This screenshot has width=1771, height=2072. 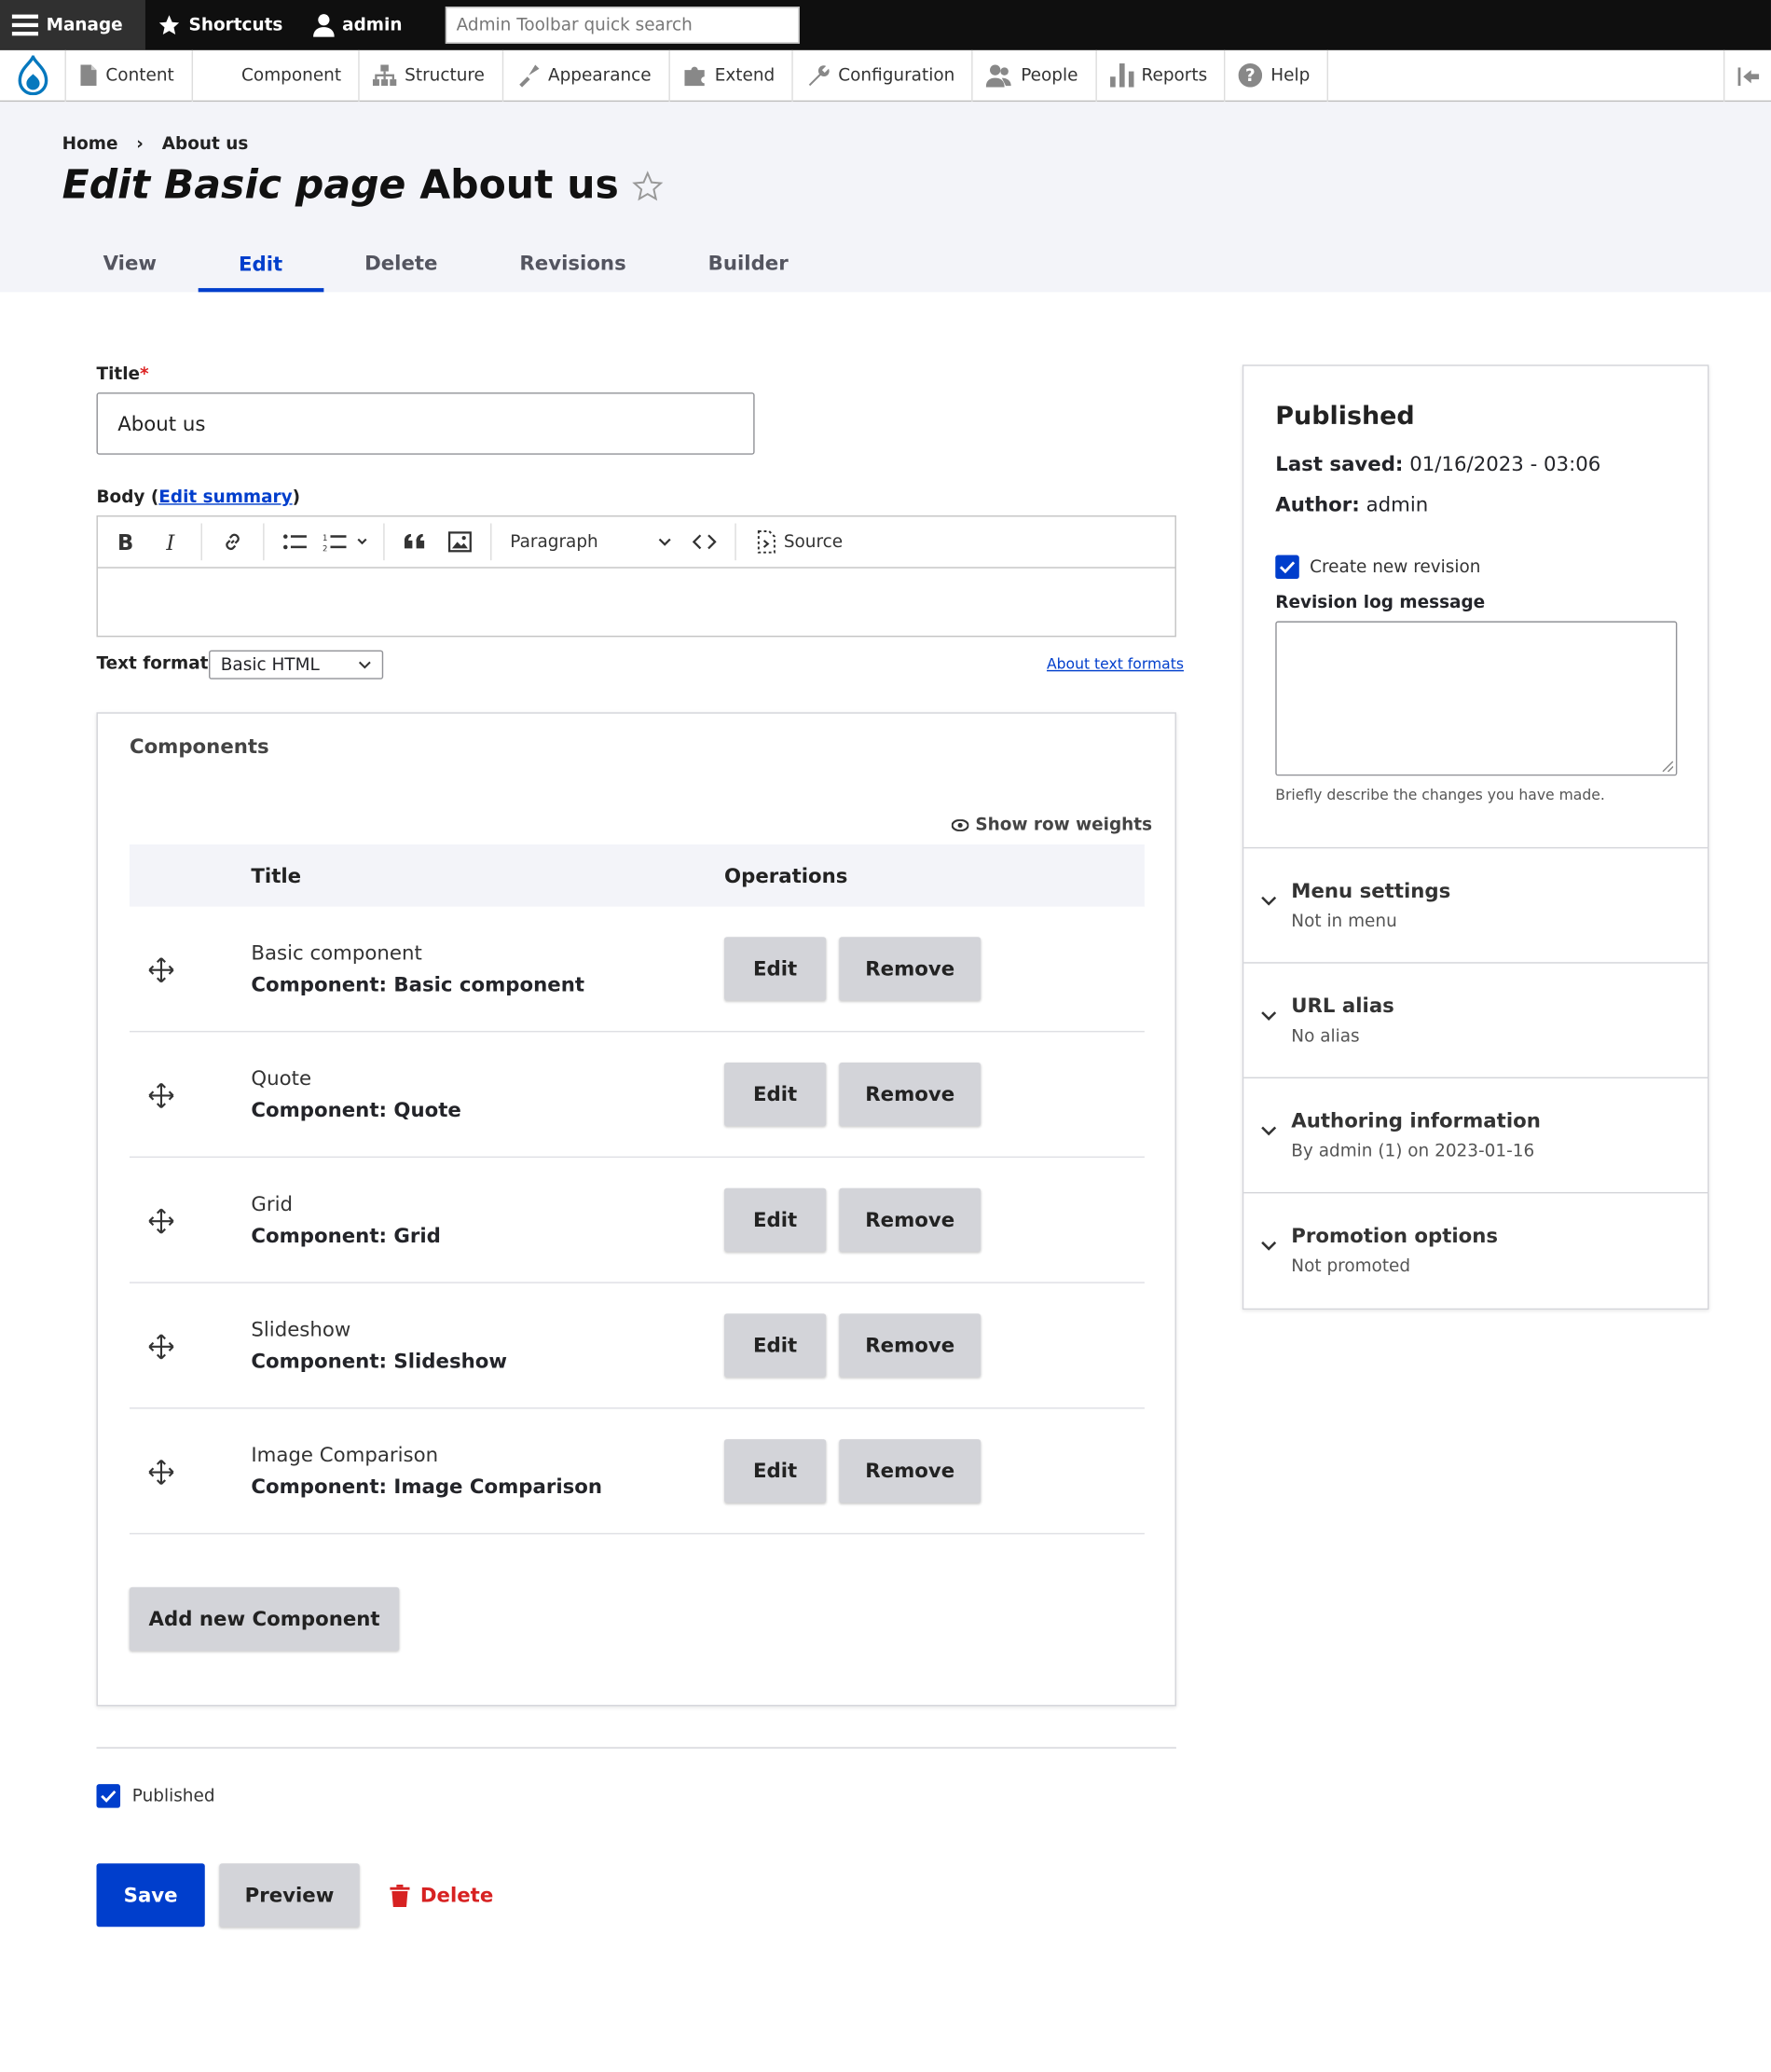 What do you see at coordinates (220, 25) in the screenshot?
I see `shortcuts-button: Shortcuts` at bounding box center [220, 25].